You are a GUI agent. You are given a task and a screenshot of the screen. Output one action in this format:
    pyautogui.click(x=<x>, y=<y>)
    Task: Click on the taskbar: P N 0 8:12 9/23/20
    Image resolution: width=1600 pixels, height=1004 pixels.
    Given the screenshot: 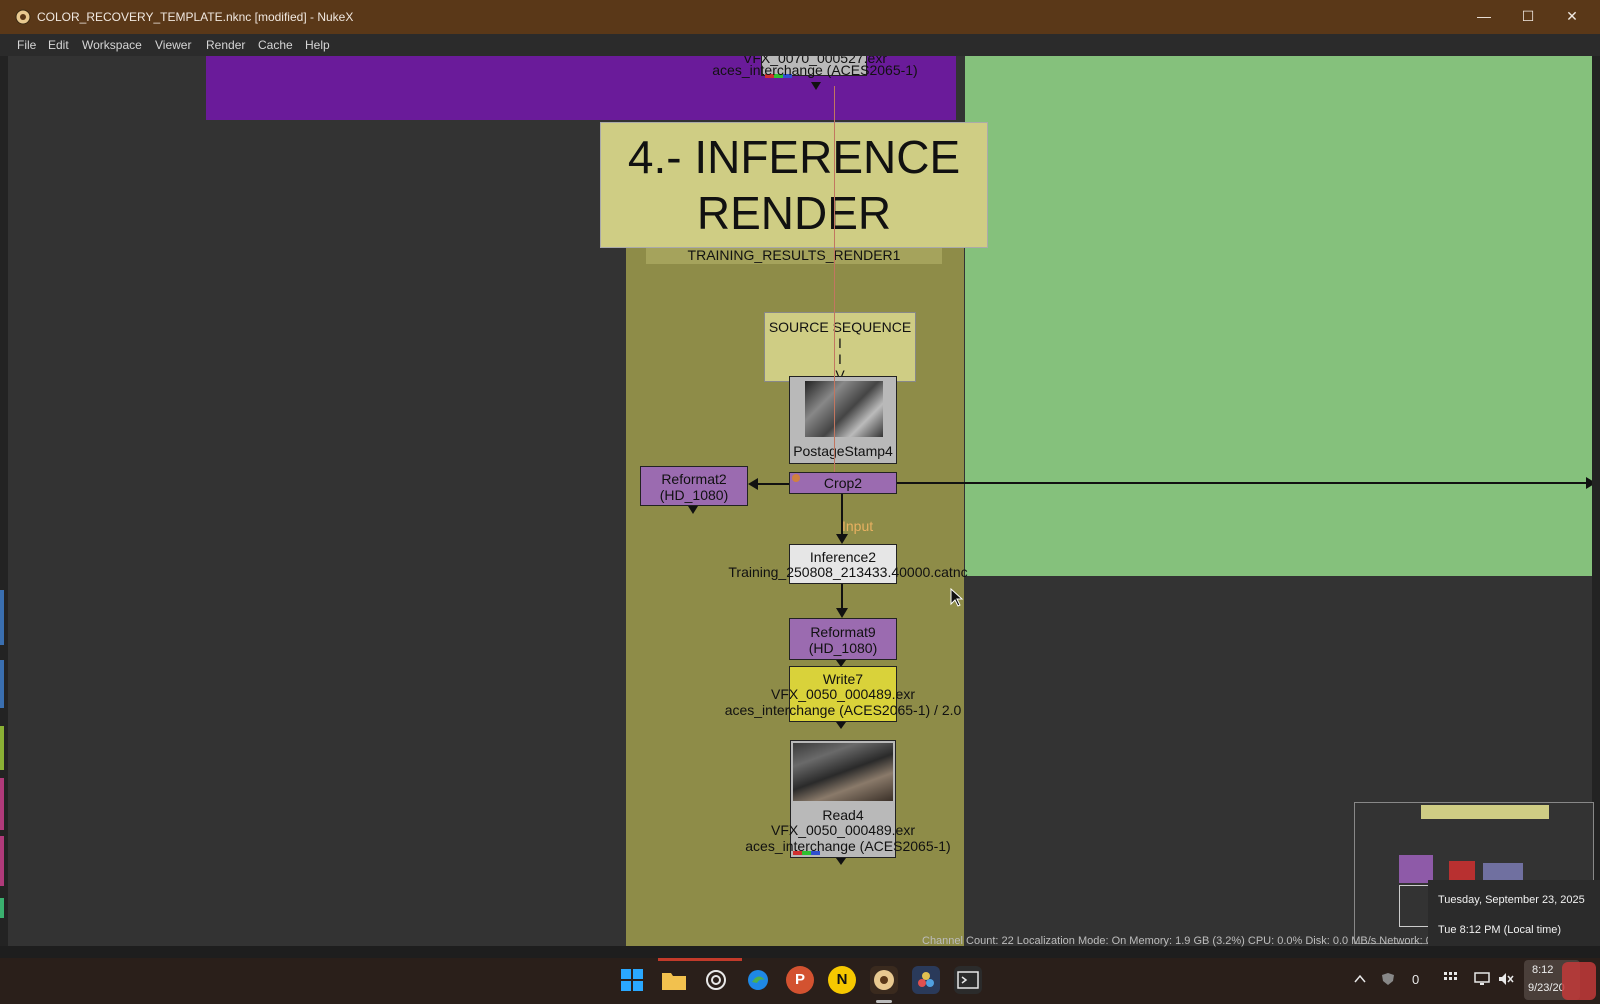 What is the action you would take?
    pyautogui.click(x=800, y=981)
    